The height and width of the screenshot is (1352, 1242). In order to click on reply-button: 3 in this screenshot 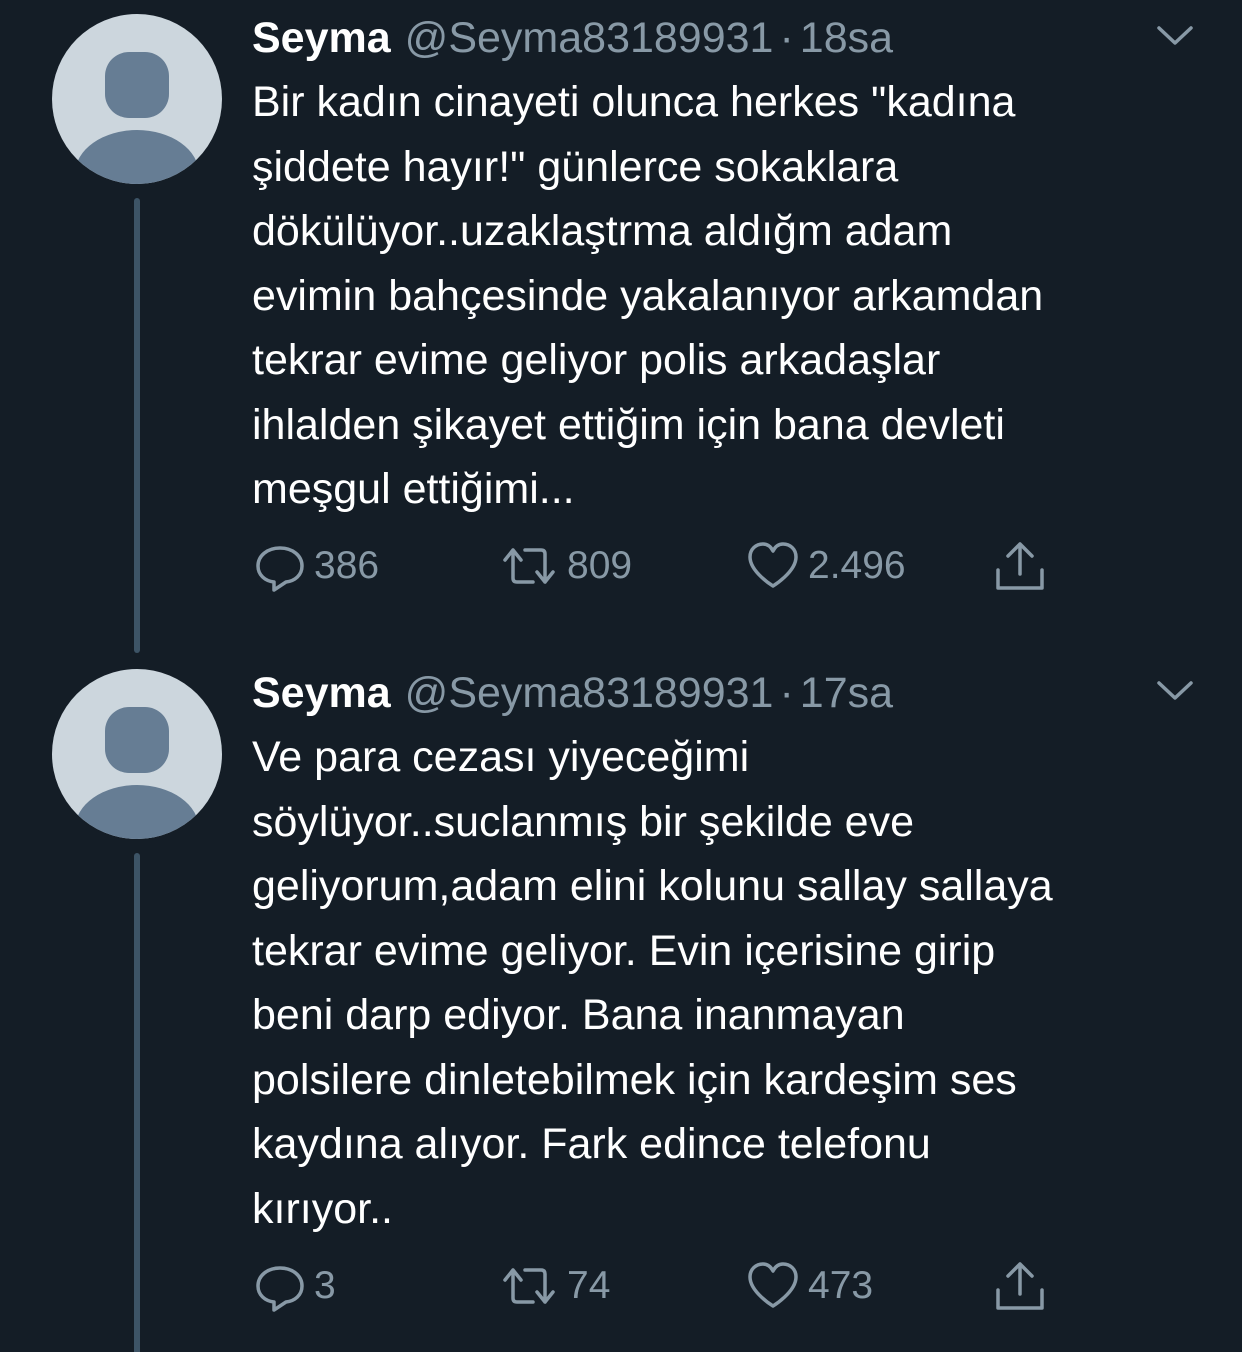, I will do `click(294, 1286)`.